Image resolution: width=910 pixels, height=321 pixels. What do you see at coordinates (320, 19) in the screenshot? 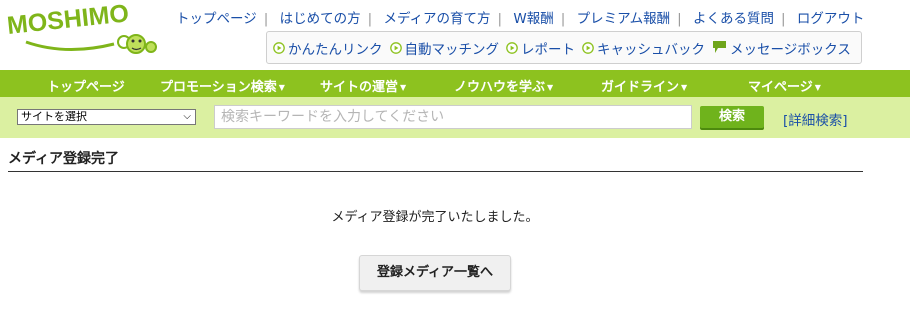
I see `top-link-beginners: はじめての方` at bounding box center [320, 19].